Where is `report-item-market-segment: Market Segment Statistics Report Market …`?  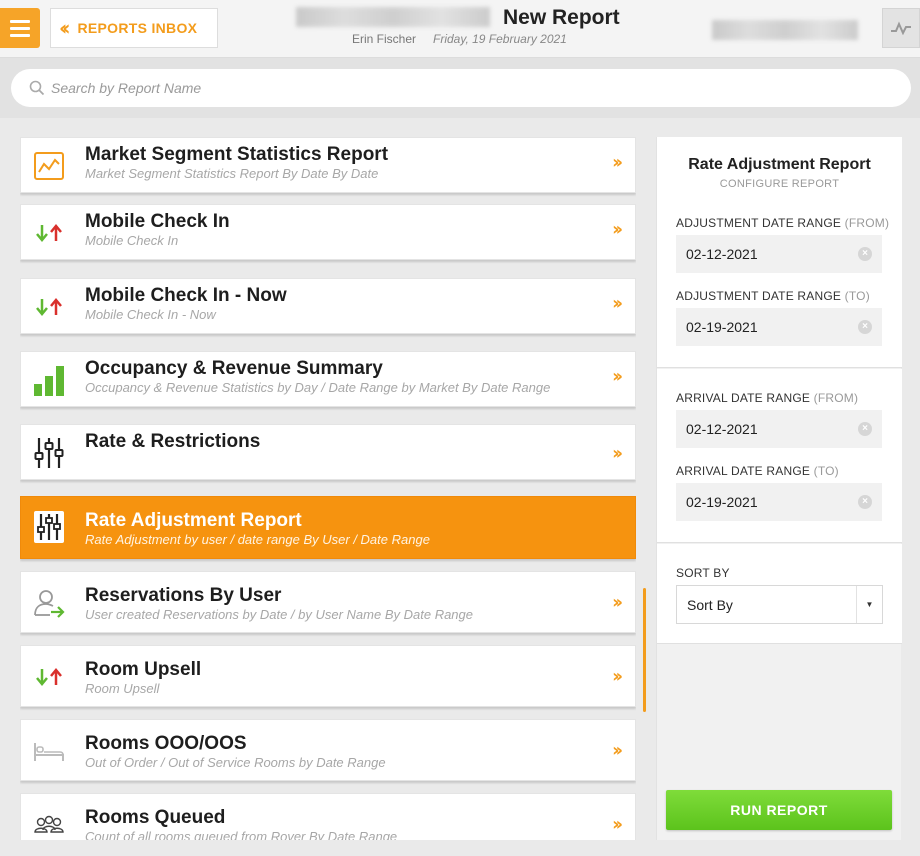 report-item-market-segment: Market Segment Statistics Report Market … is located at coordinates (328, 165).